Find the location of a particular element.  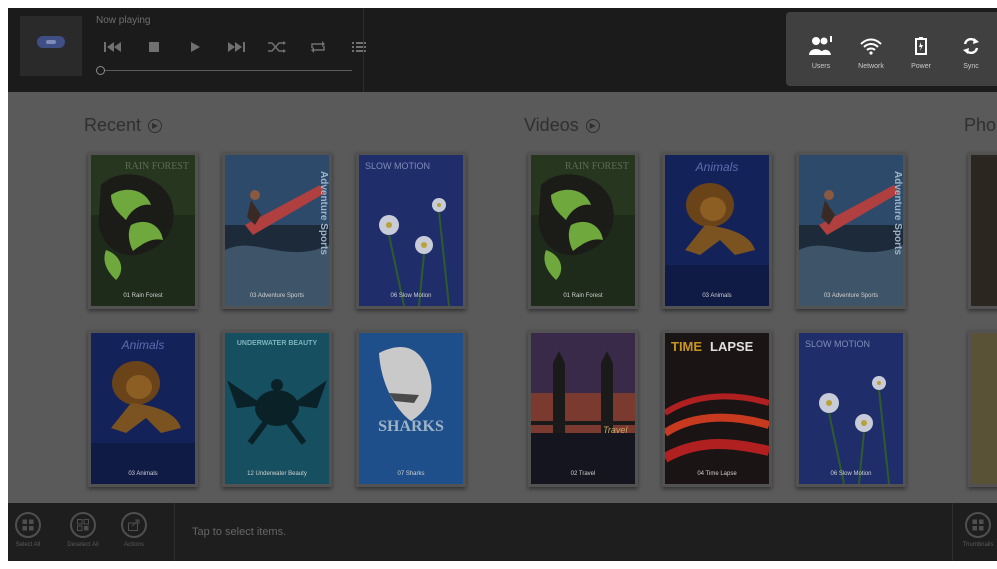

select-all-icon is located at coordinates (28, 525).